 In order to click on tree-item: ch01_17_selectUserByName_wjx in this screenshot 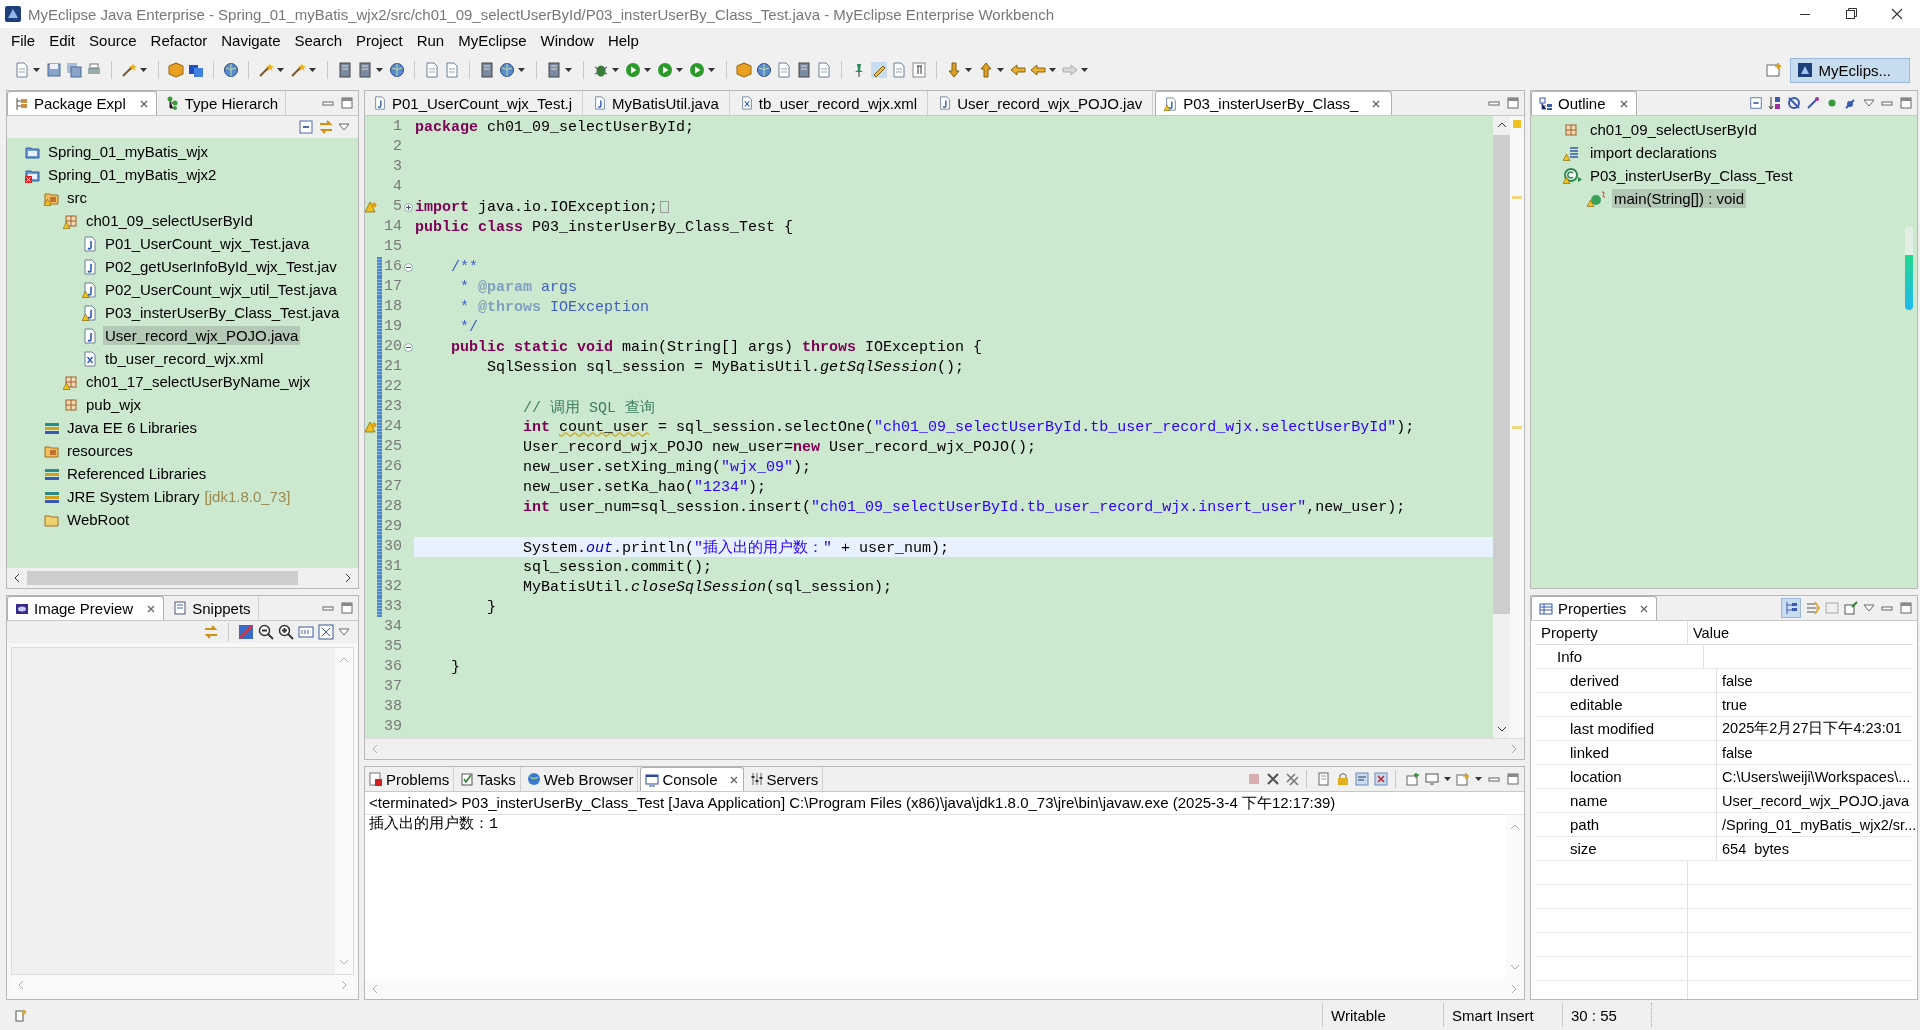, I will do `click(198, 381)`.